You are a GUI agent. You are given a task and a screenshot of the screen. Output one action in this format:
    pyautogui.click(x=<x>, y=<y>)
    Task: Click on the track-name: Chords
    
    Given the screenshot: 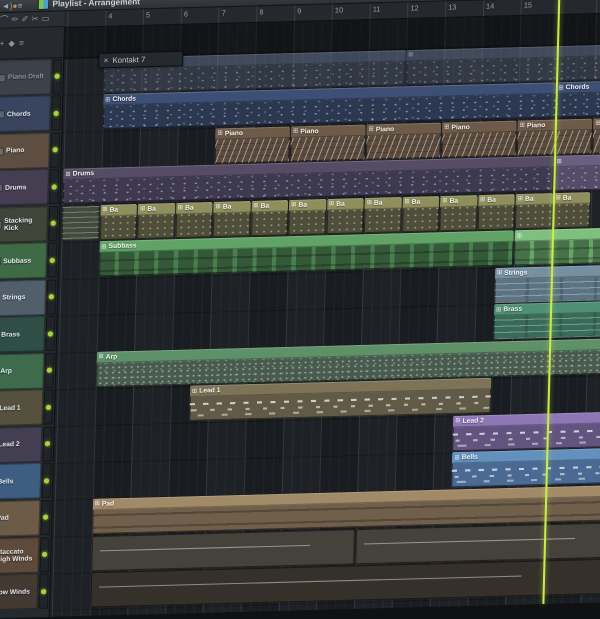 What is the action you would take?
    pyautogui.click(x=19, y=114)
    